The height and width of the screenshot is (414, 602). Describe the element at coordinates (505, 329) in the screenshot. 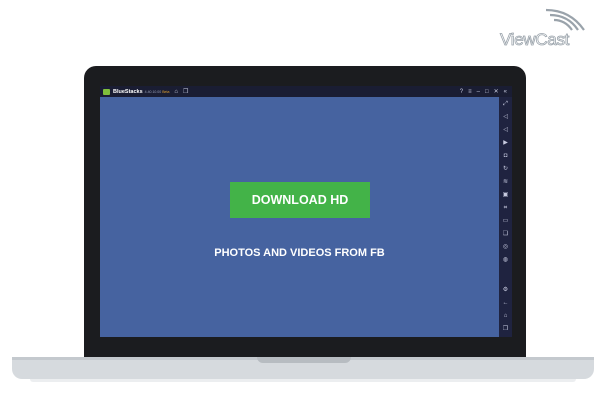

I see `recents-icon: ❐` at that location.